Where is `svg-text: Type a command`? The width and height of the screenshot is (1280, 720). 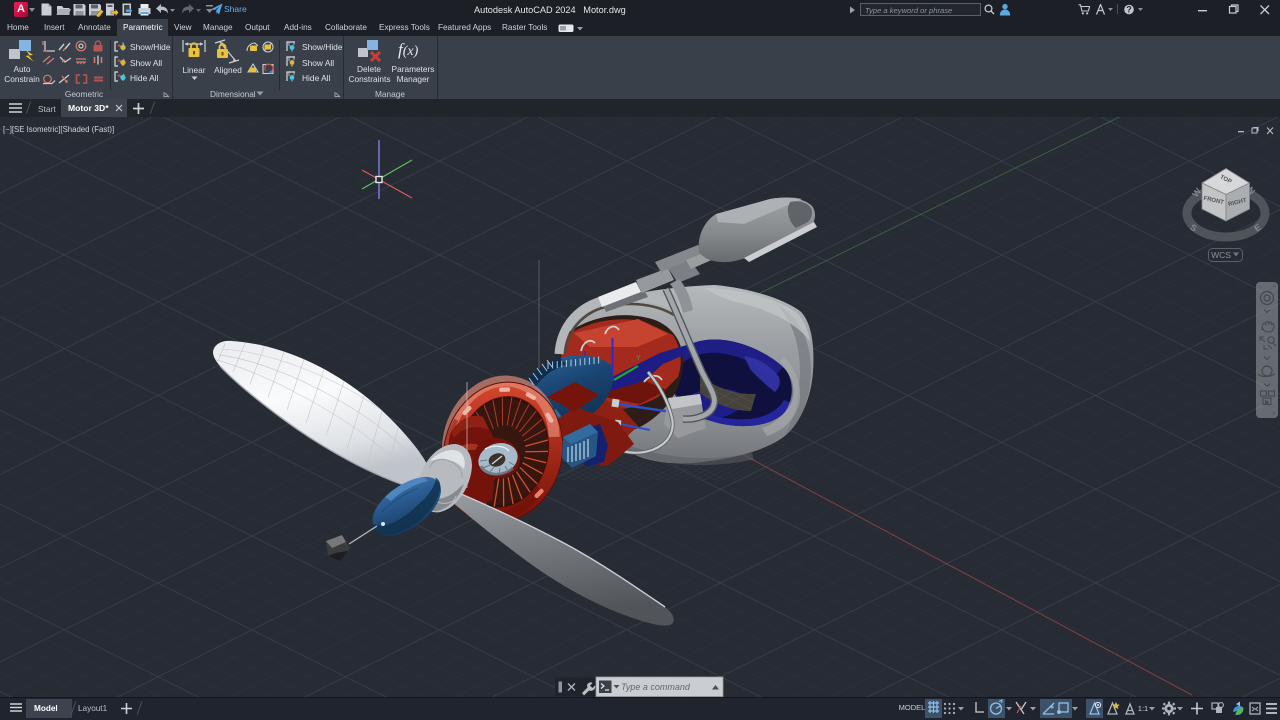 svg-text: Type a command is located at coordinates (656, 687).